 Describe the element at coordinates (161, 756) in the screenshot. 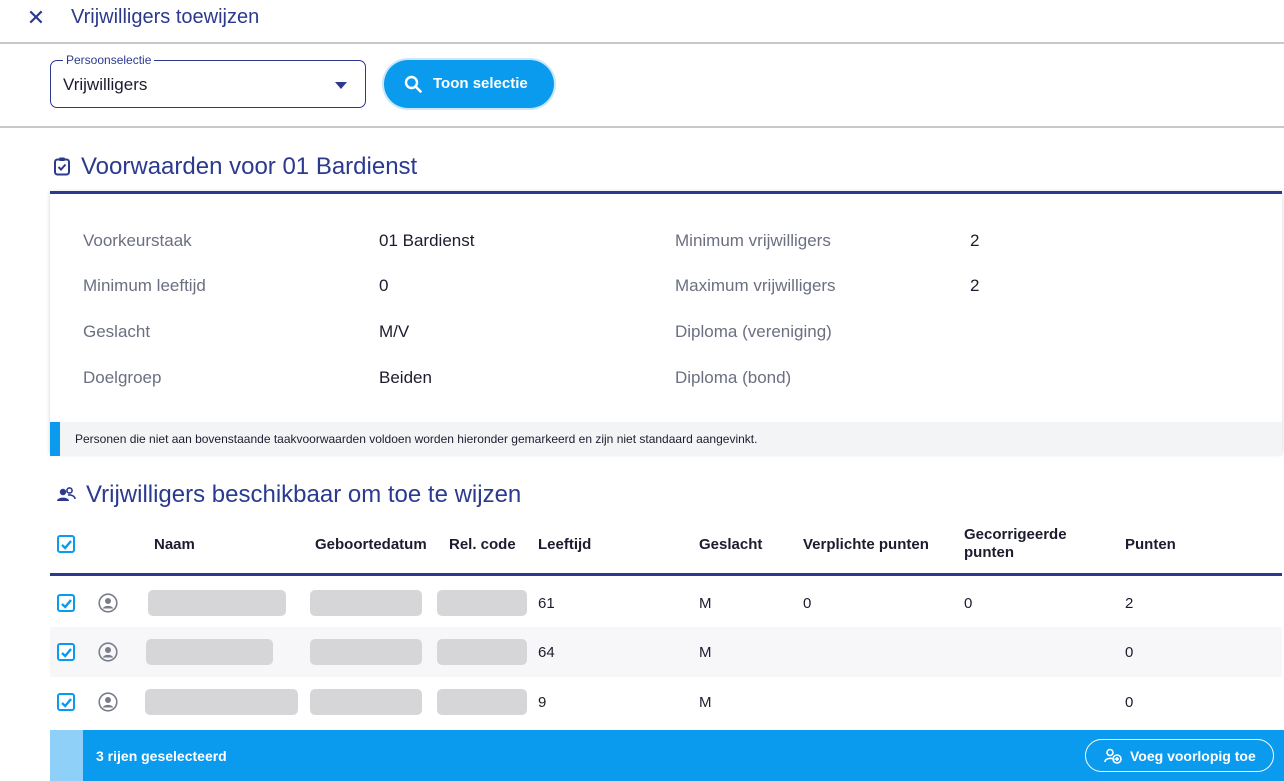

I see `selected-count-text: 3 rijen geselecteerd` at that location.